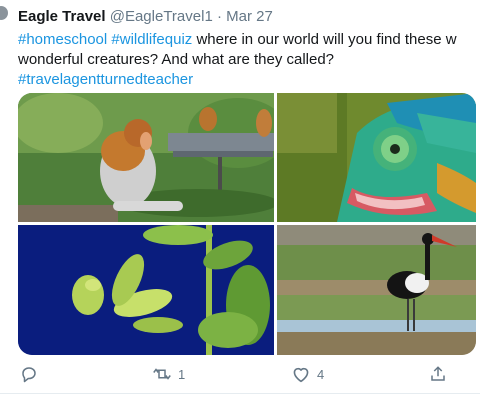 This screenshot has height=400, width=480. What do you see at coordinates (376, 290) in the screenshot?
I see `photo-saddle-billed-stork` at bounding box center [376, 290].